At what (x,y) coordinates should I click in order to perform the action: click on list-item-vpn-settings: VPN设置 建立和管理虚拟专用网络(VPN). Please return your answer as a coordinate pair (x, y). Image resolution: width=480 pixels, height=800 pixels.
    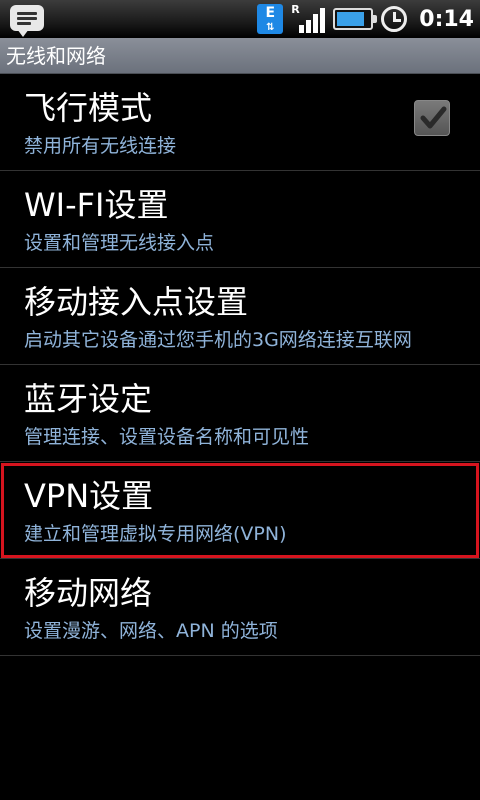
    Looking at the image, I should click on (240, 510).